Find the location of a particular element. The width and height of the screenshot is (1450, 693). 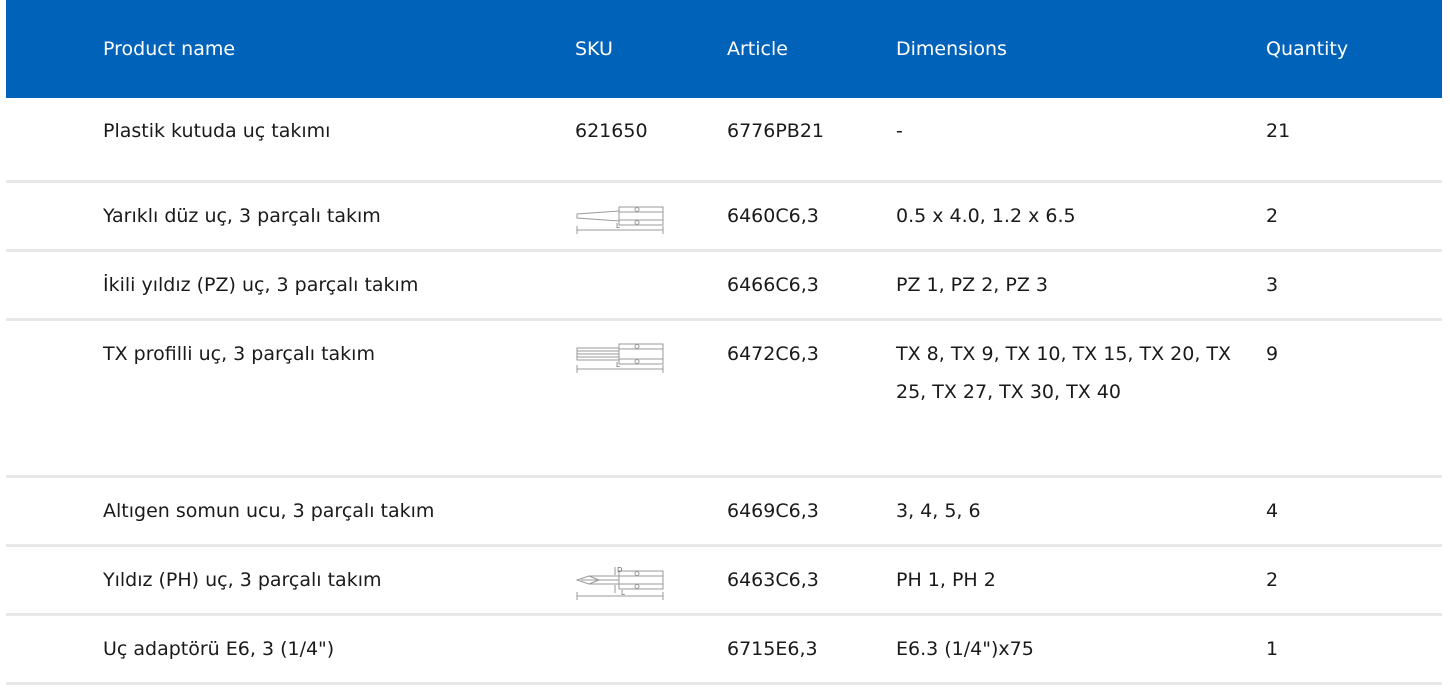

column-header-sku: SKU is located at coordinates (651, 49).